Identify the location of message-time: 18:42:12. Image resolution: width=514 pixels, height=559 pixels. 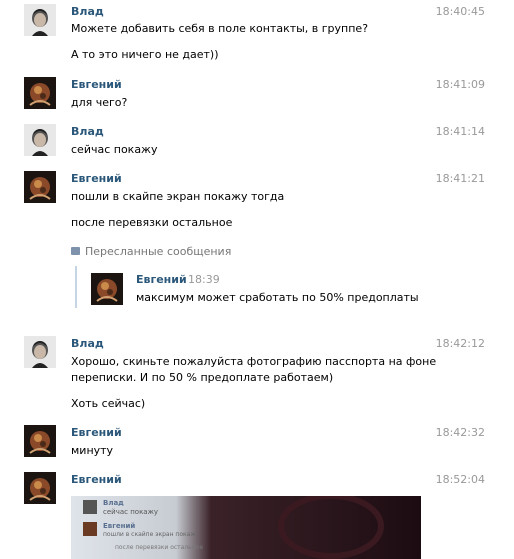
(445, 343).